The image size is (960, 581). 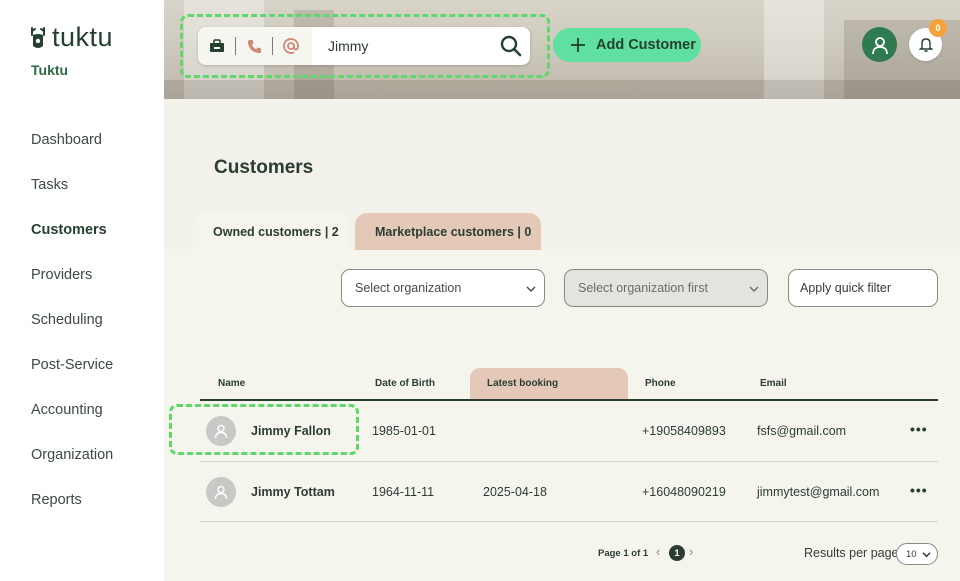 I want to click on sidebar-item-organization: Organization, so click(x=72, y=467).